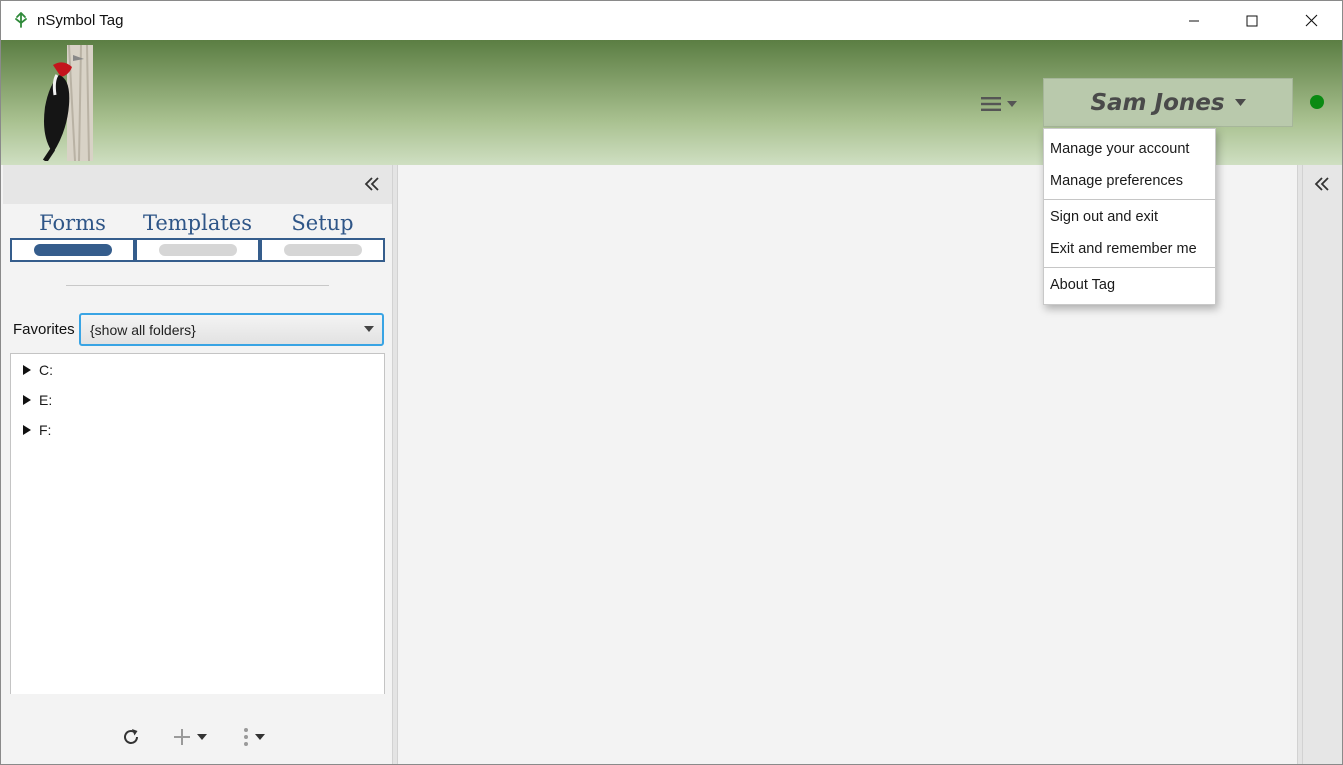 This screenshot has width=1343, height=765. I want to click on tree-node-label: C:, so click(46, 370).